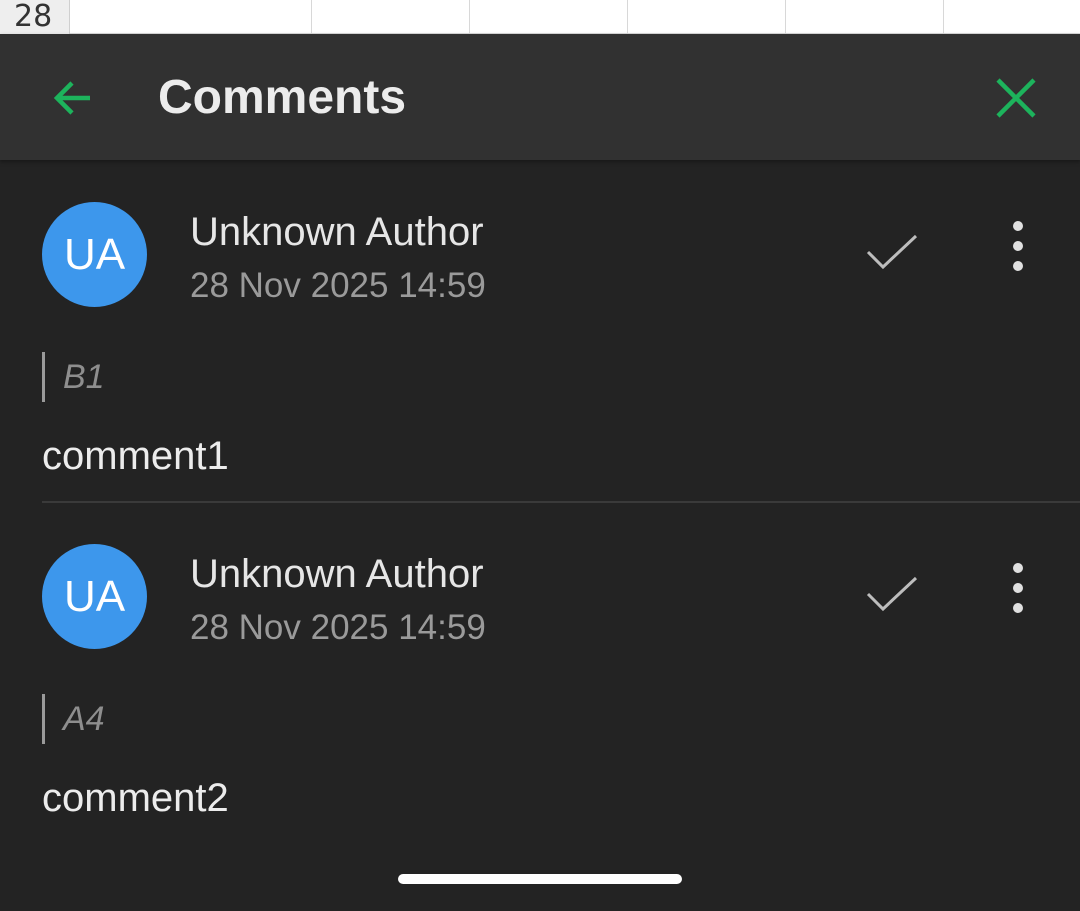 This screenshot has width=1080, height=911. I want to click on home-indicator, so click(540, 879).